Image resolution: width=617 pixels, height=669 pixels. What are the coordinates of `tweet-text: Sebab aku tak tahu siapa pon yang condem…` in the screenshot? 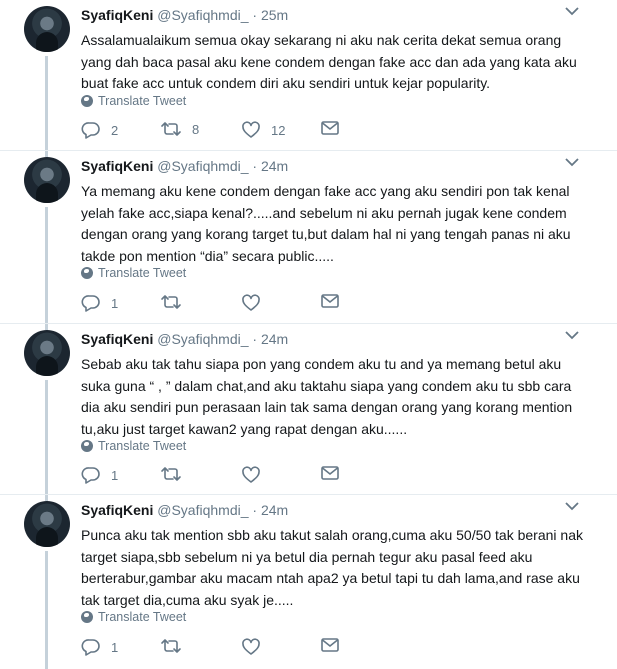 It's located at (336, 397).